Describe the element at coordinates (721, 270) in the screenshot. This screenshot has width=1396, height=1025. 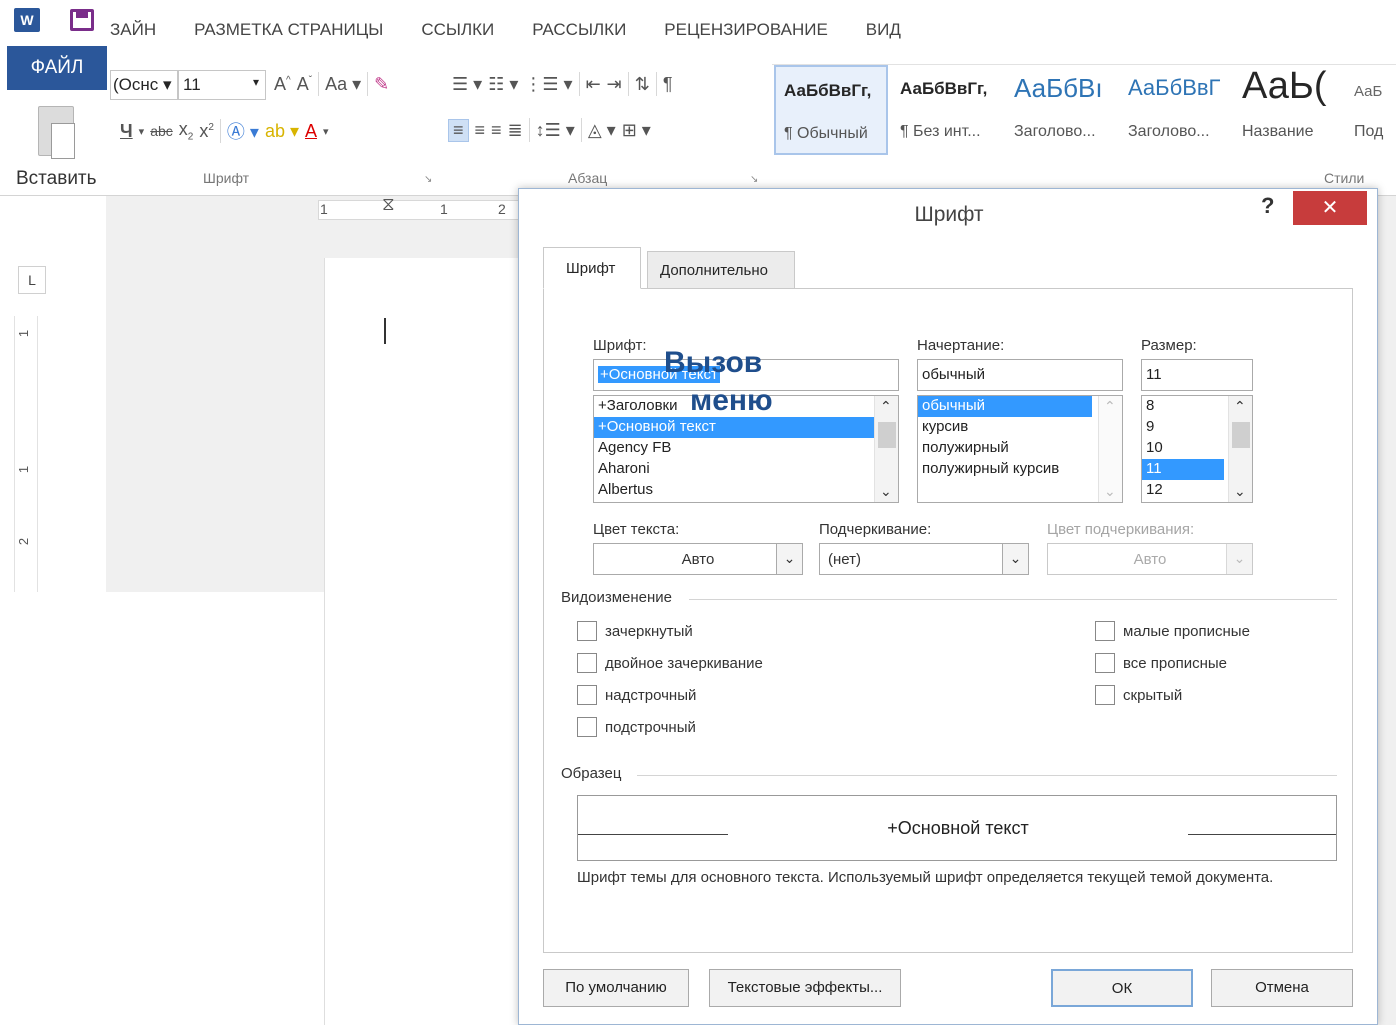
I see `tab-advanced: Дополнительно` at that location.